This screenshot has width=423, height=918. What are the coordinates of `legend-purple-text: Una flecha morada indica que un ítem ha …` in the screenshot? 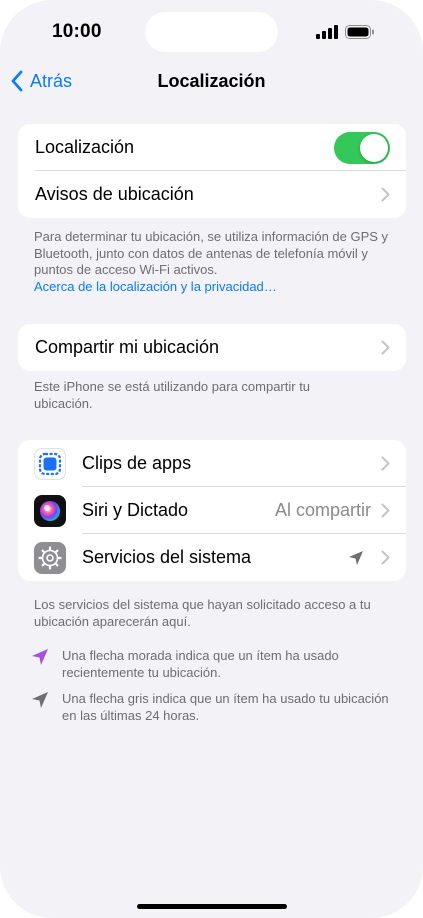 It's located at (200, 664).